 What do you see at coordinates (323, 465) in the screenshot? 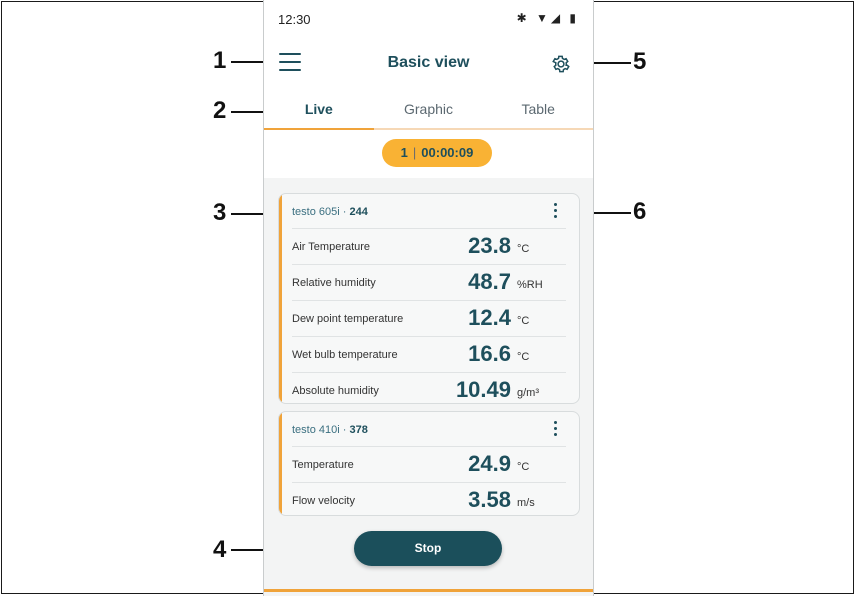
I see `reading-label: Temperature` at bounding box center [323, 465].